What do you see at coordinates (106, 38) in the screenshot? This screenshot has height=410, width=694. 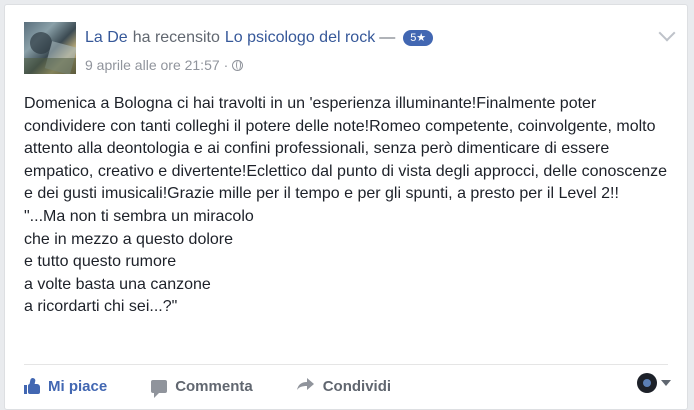 I see `author-name-link: La De` at bounding box center [106, 38].